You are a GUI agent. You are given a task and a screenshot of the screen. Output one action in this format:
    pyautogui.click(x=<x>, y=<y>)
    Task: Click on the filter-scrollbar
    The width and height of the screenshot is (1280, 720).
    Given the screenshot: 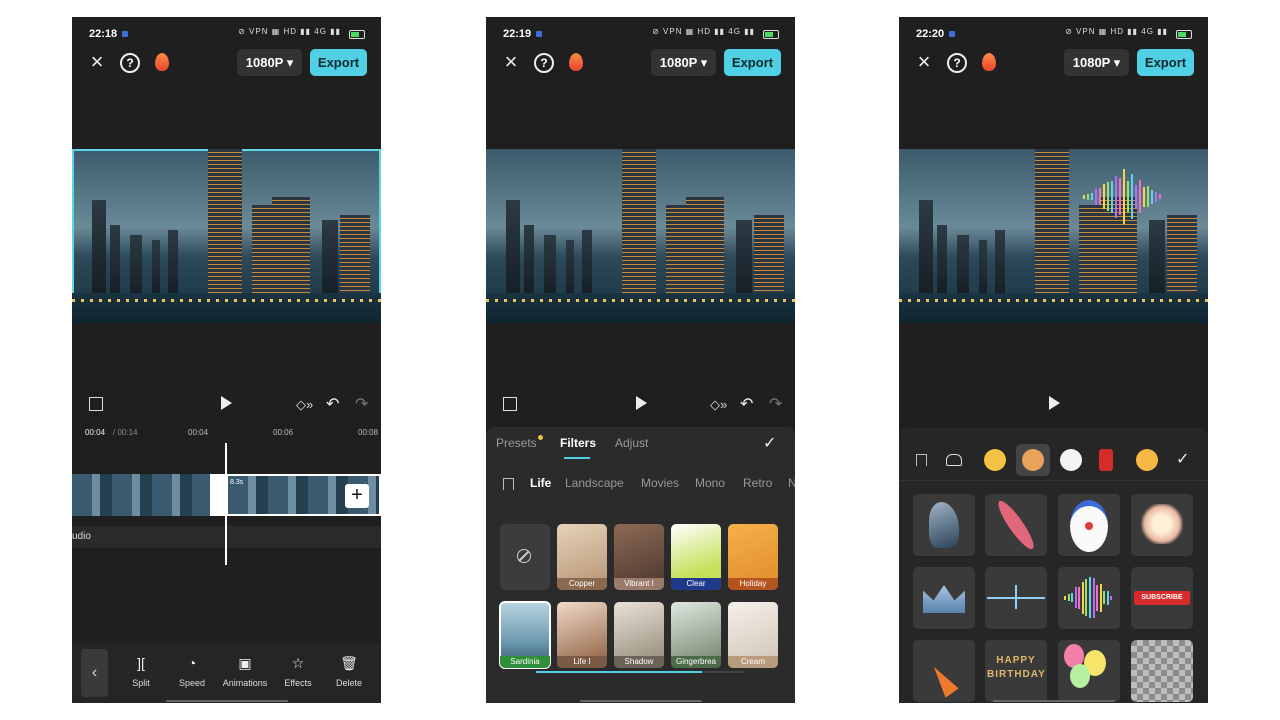 What is the action you would take?
    pyautogui.click(x=640, y=672)
    